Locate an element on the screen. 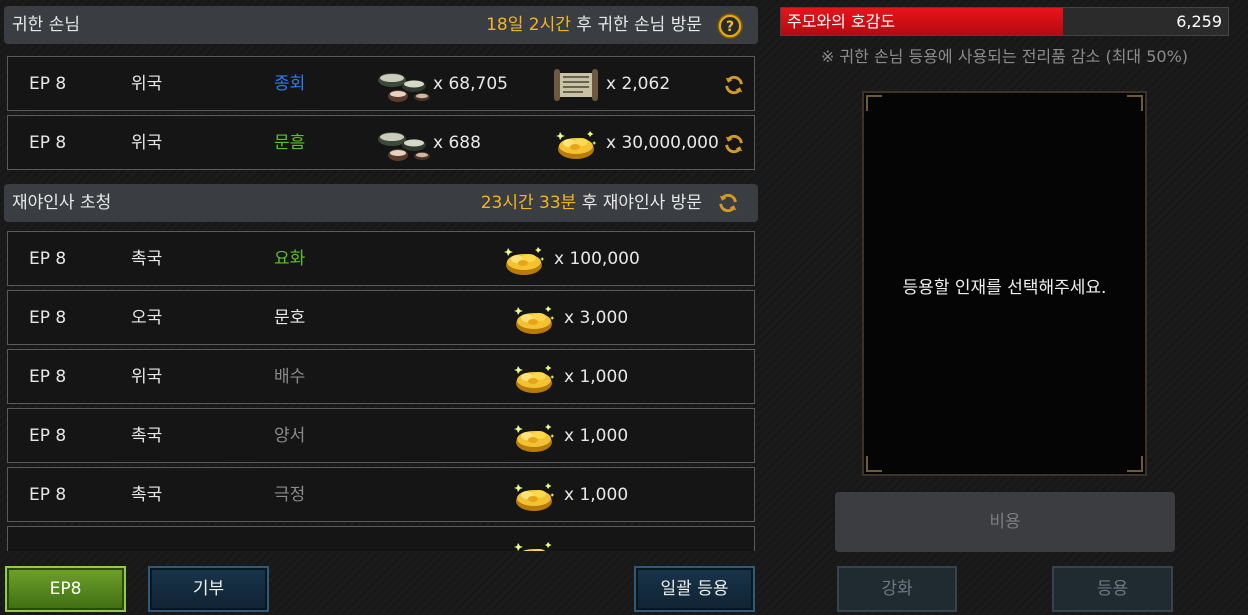  favor-note: ※ 귀한 손님 등용에 사용되는 전리품 감소 (최대 50%) is located at coordinates (1004, 56).